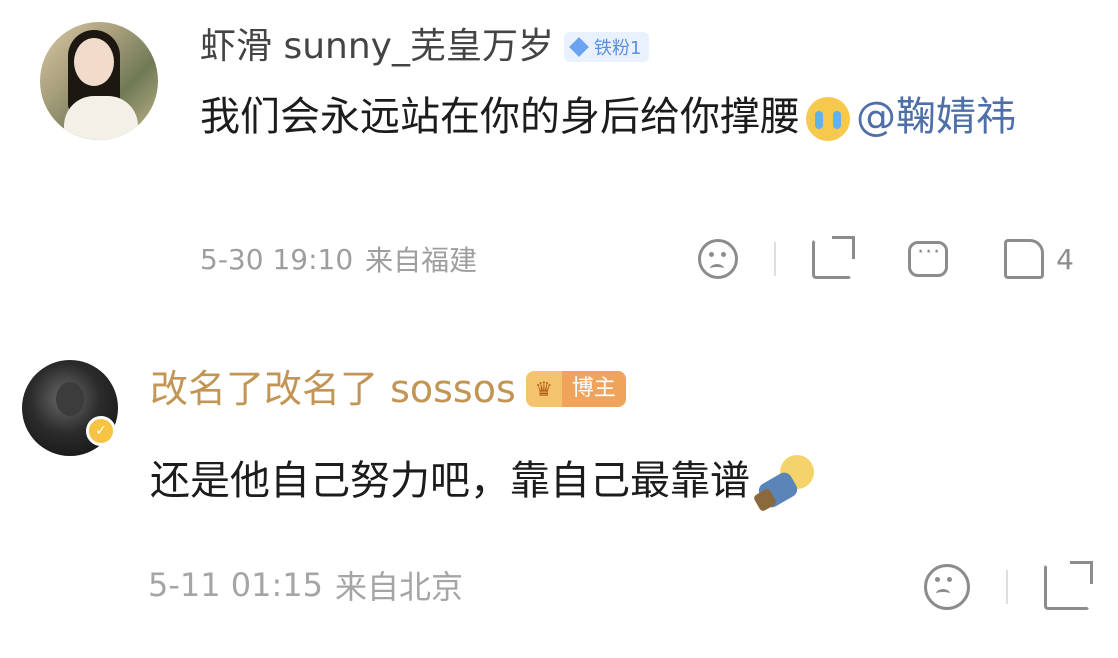  I want to click on fan-badge-label: 铁粉1, so click(617, 48).